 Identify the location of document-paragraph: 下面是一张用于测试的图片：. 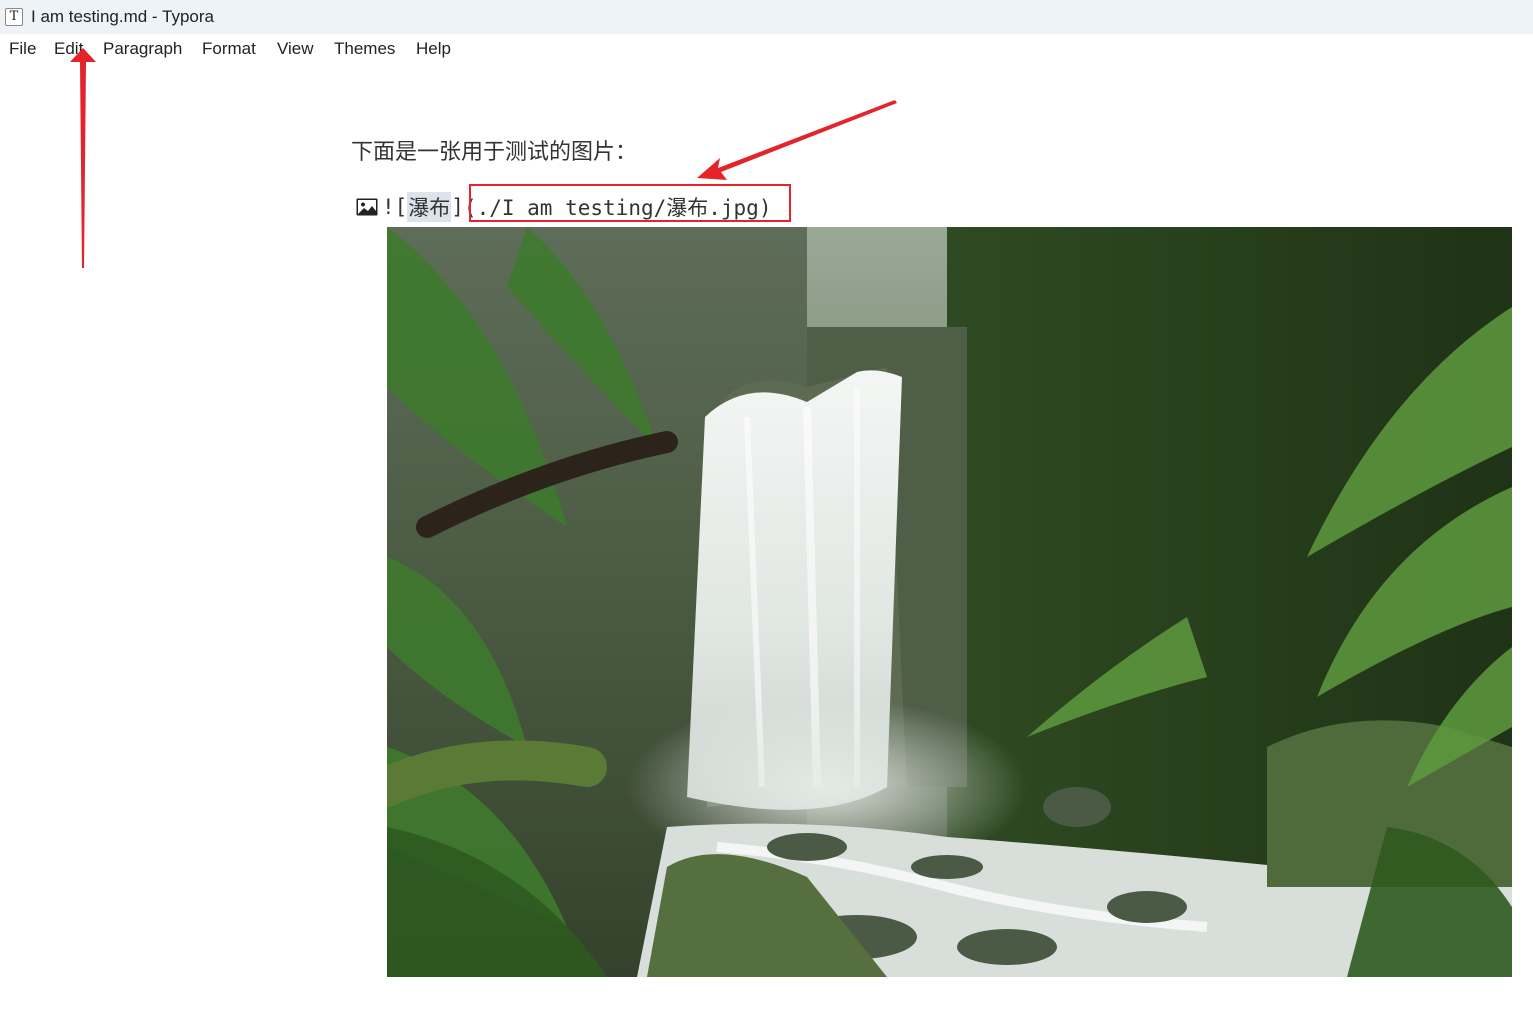
(494, 150).